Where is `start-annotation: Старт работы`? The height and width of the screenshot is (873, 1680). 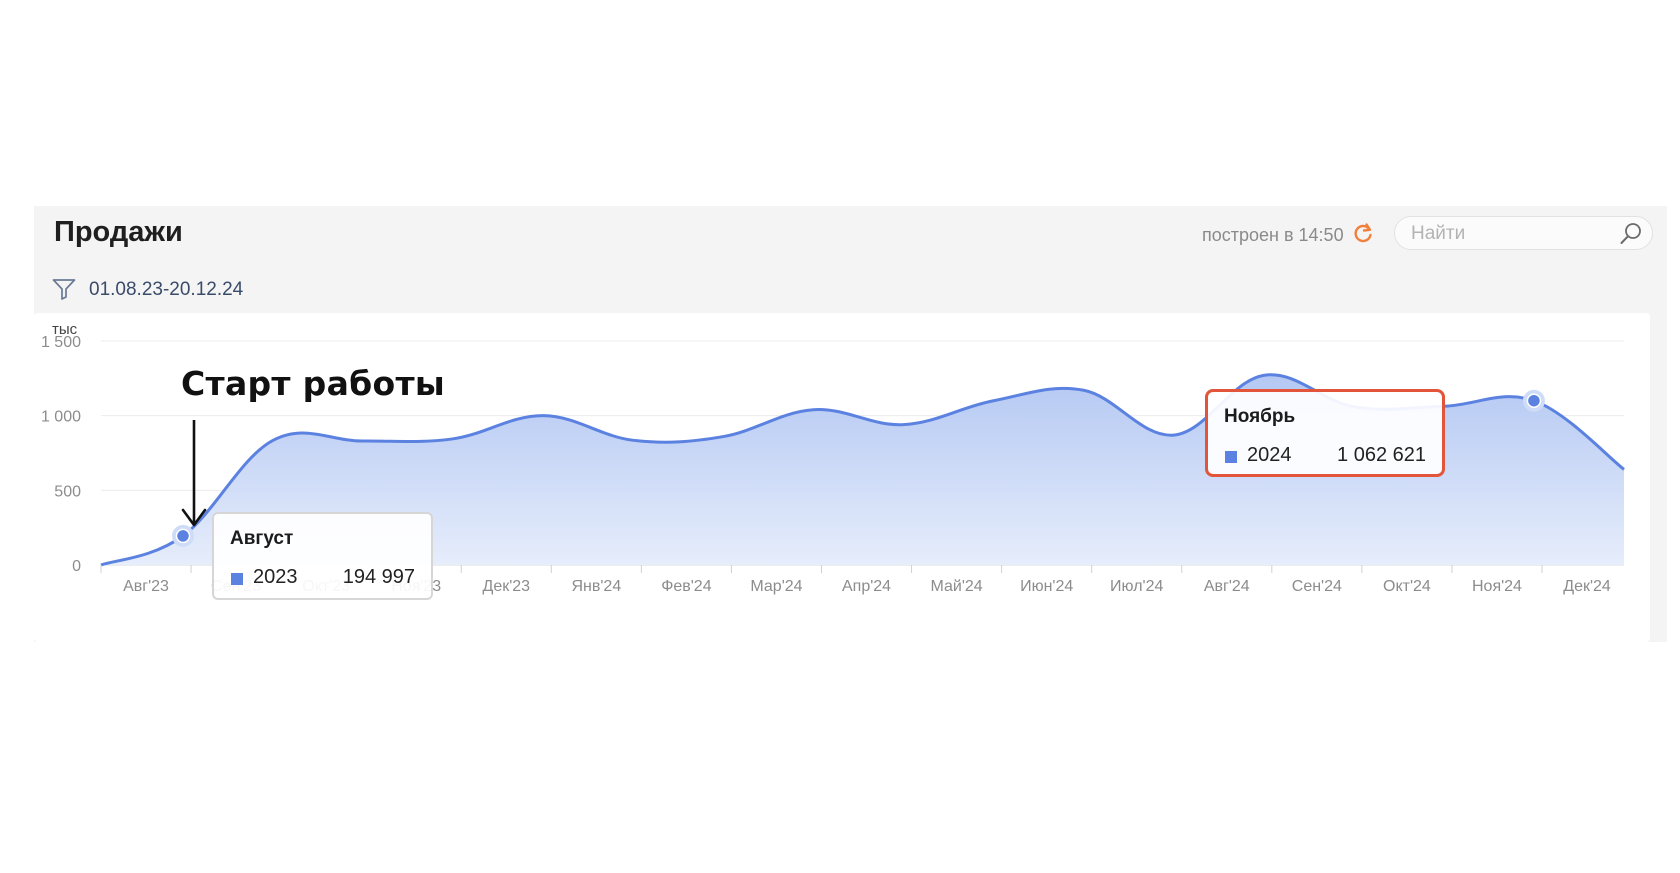 start-annotation: Старт работы is located at coordinates (313, 383).